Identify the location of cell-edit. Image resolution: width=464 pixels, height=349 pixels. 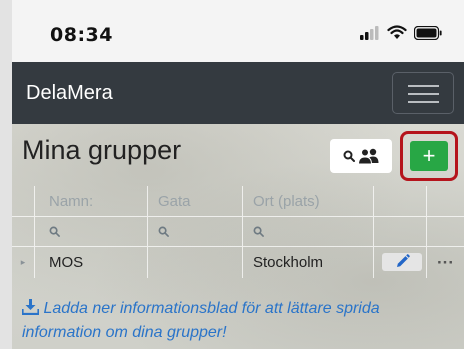
(400, 262).